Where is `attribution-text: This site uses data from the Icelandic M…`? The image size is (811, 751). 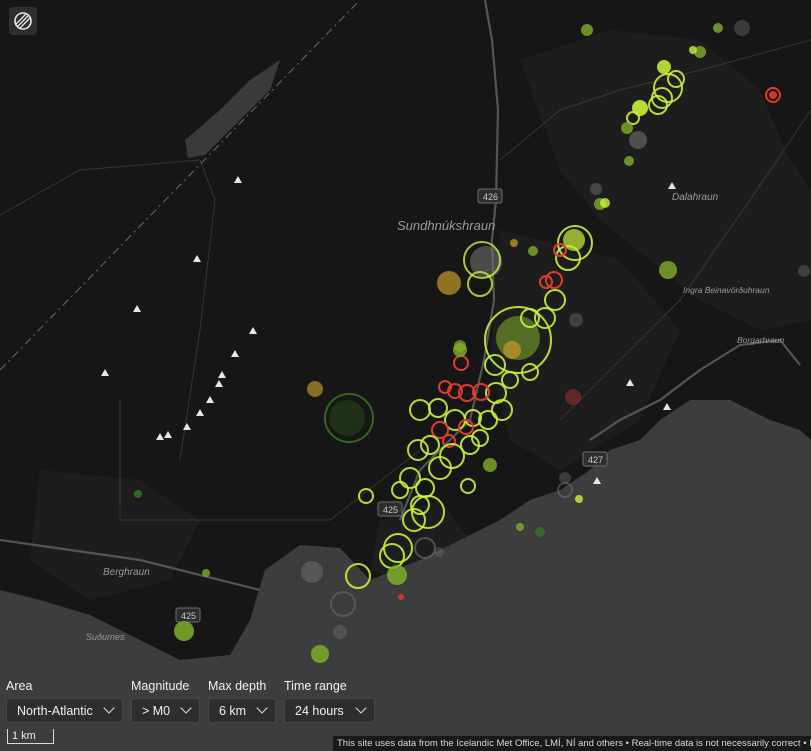 attribution-text: This site uses data from the Icelandic M… is located at coordinates (572, 743).